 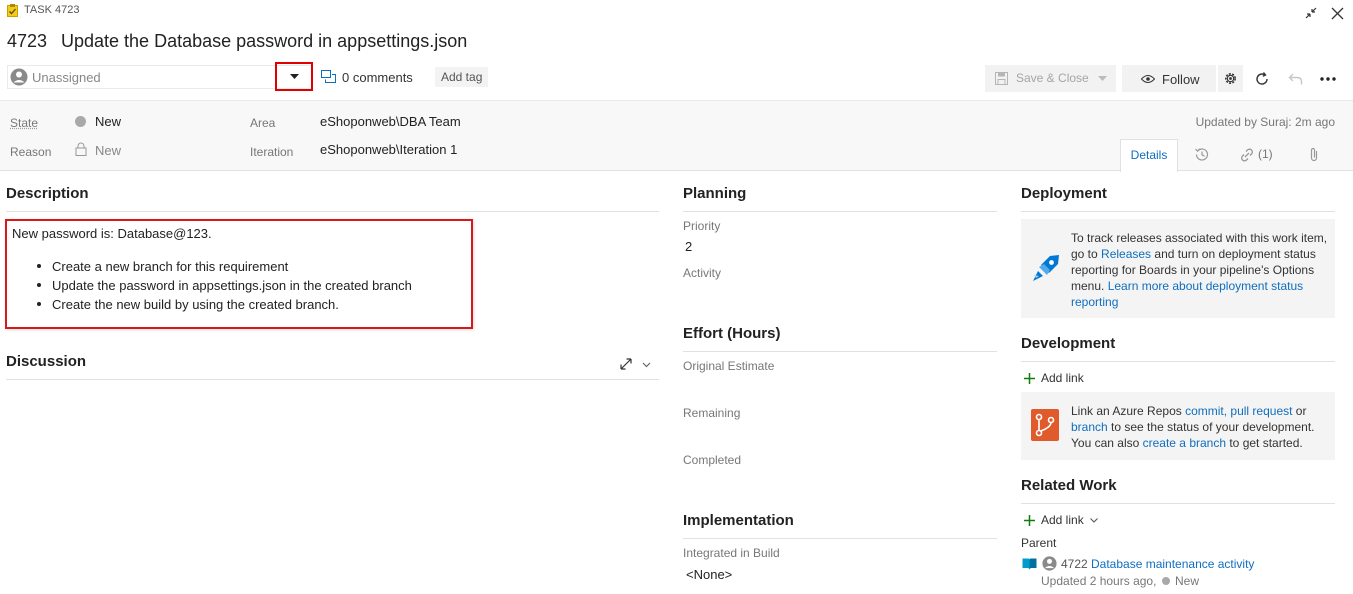 What do you see at coordinates (66, 77) in the screenshot?
I see `assignee-placeholder: Unassigned` at bounding box center [66, 77].